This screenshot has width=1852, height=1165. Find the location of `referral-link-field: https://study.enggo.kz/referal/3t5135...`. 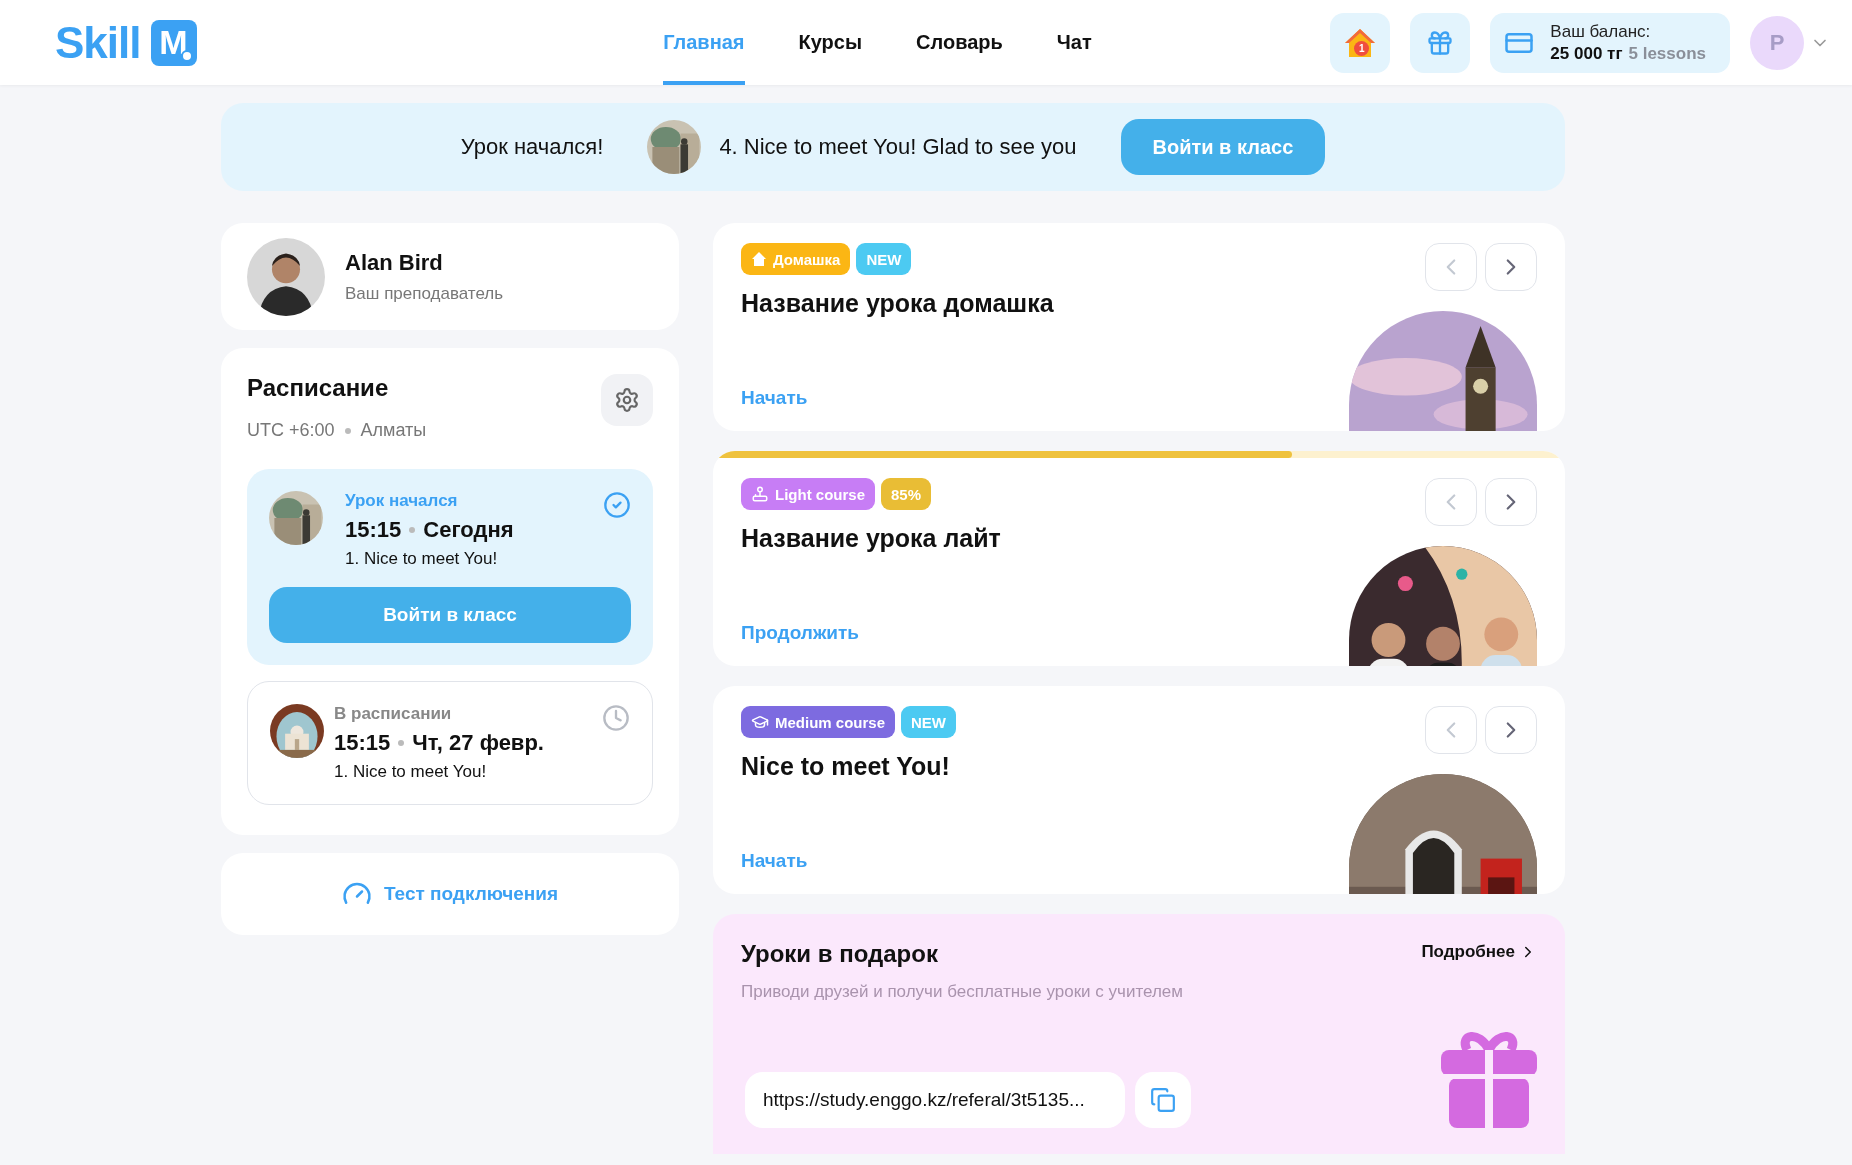

referral-link-field: https://study.enggo.kz/referal/3t5135... is located at coordinates (935, 1100).